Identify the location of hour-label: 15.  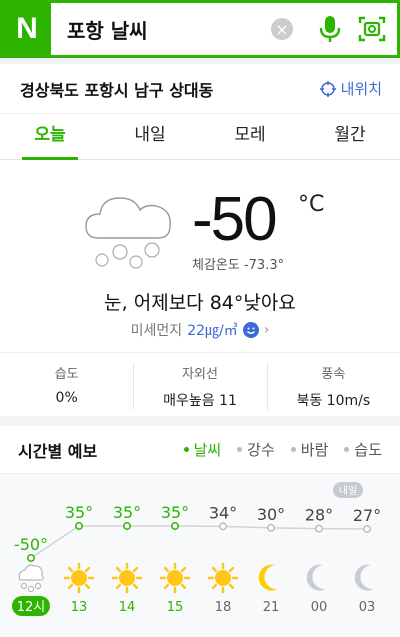
(175, 607).